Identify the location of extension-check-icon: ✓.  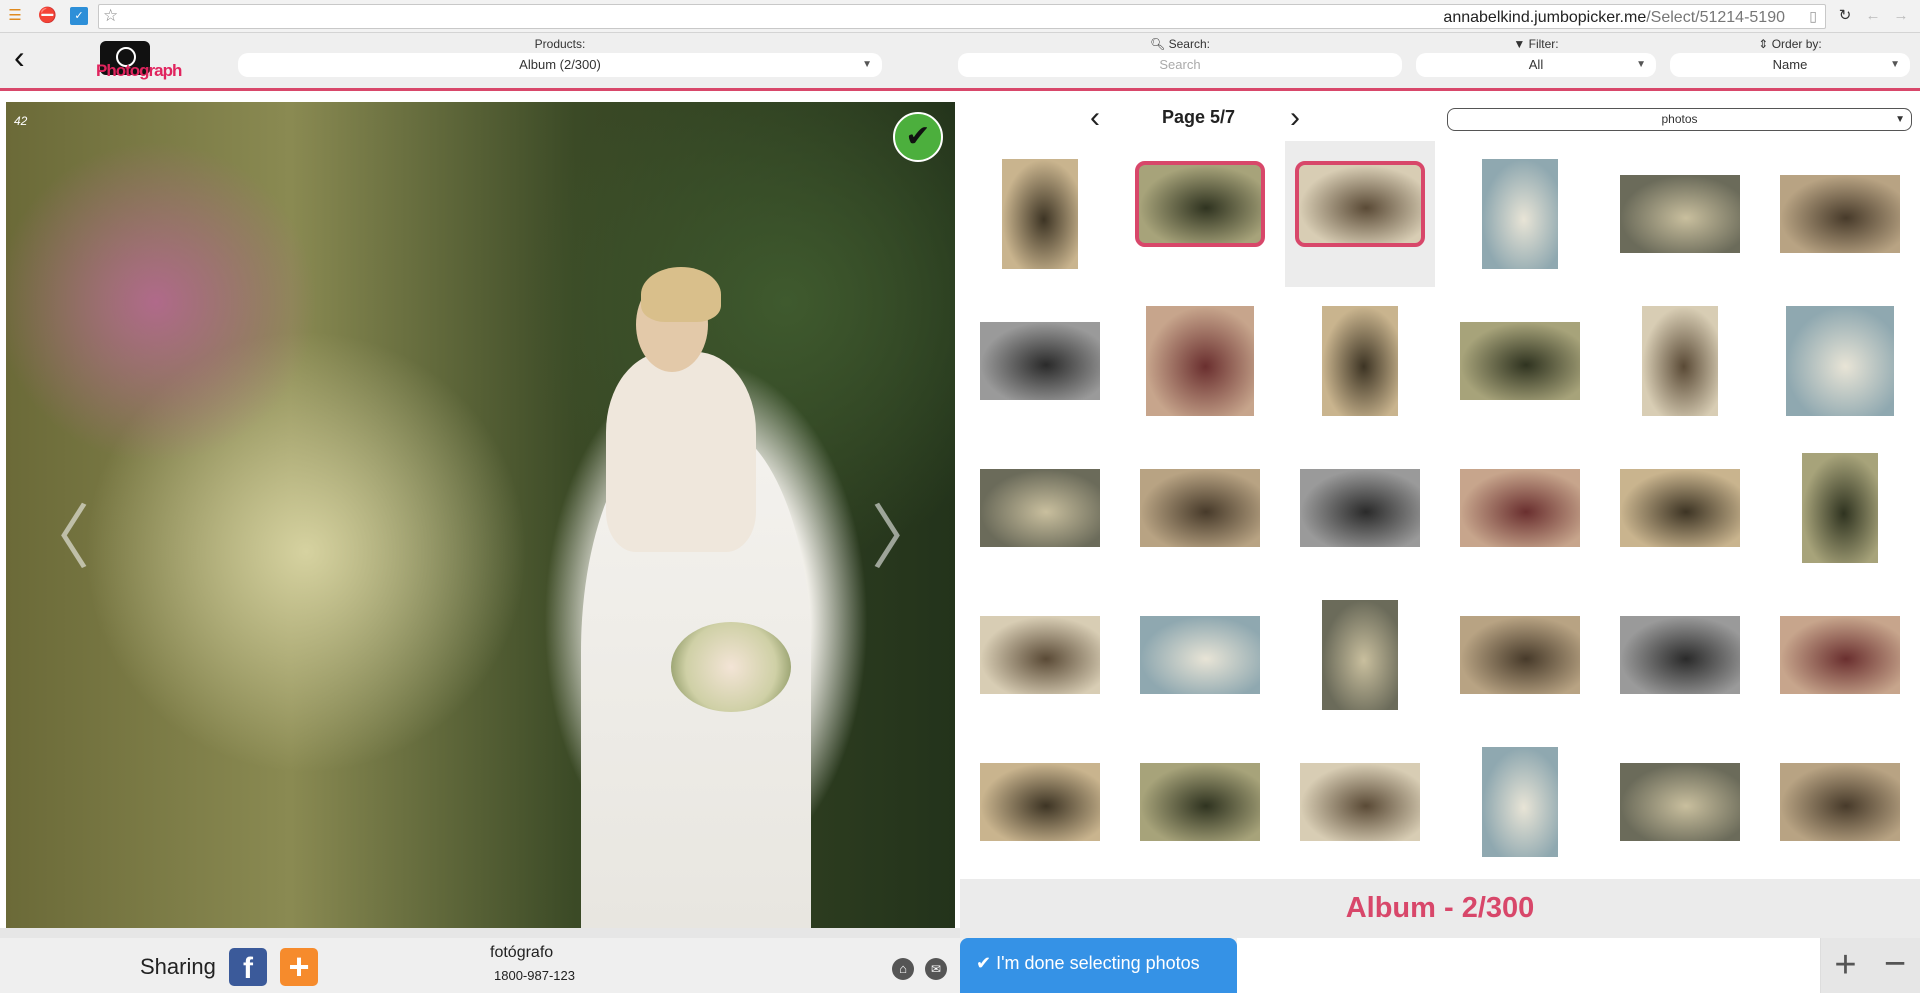
(79, 16).